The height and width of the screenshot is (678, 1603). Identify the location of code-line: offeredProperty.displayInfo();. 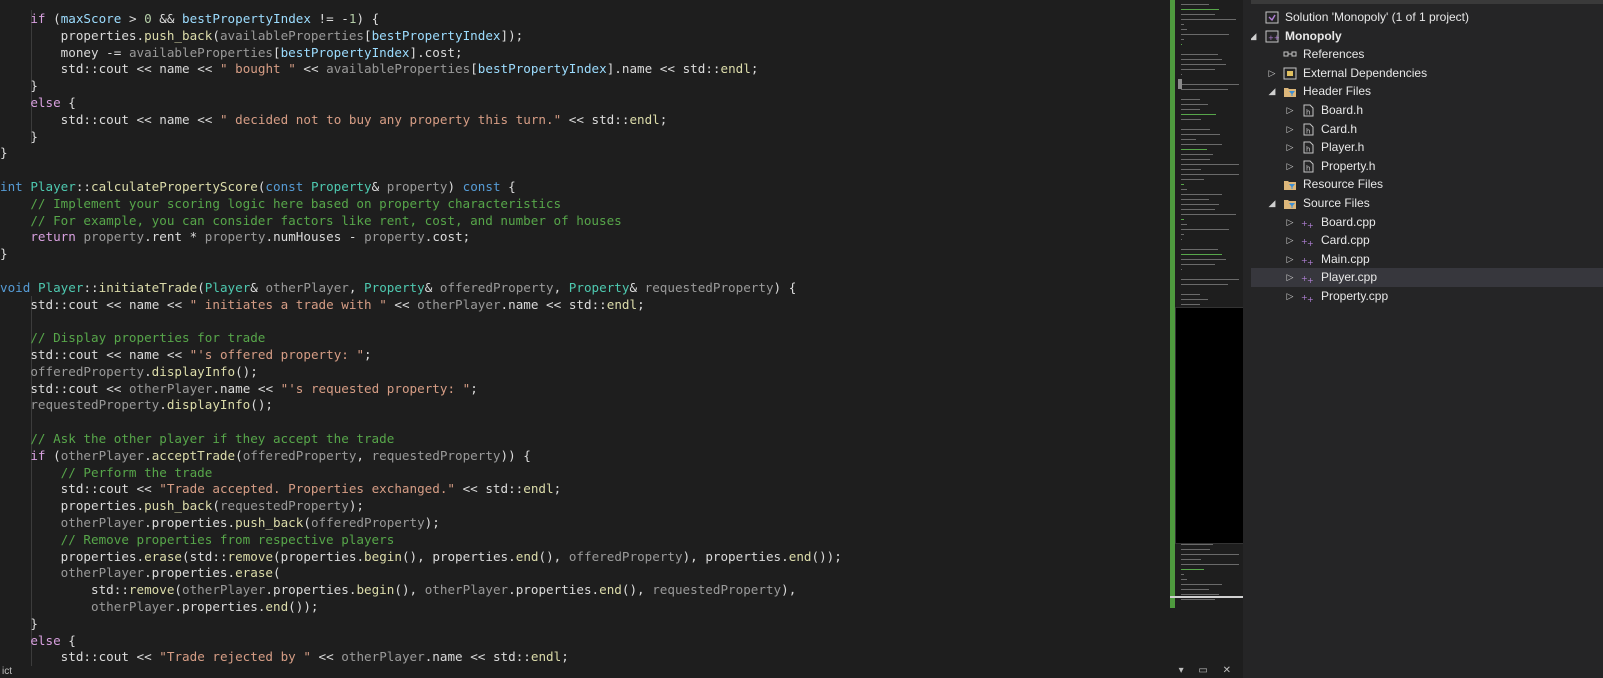
(128, 371).